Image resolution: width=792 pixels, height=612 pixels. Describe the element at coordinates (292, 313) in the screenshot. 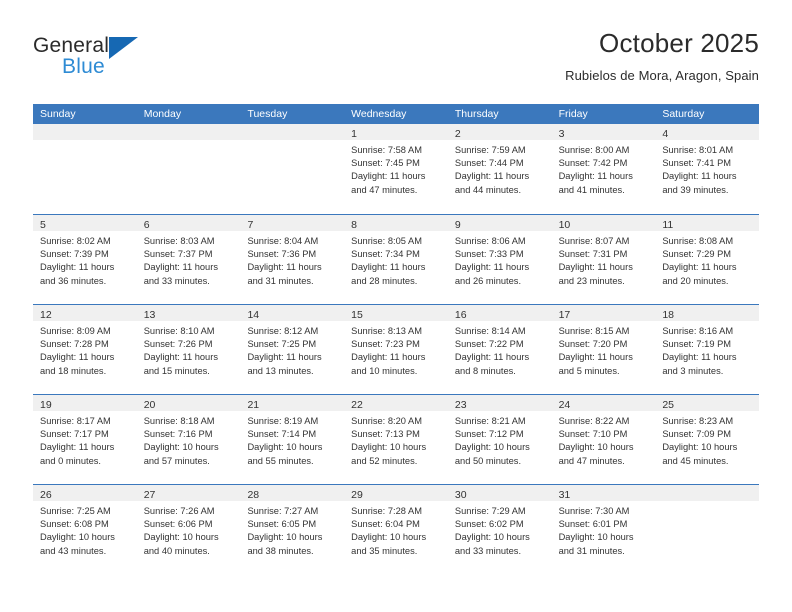

I see `day-number-band: 14` at that location.